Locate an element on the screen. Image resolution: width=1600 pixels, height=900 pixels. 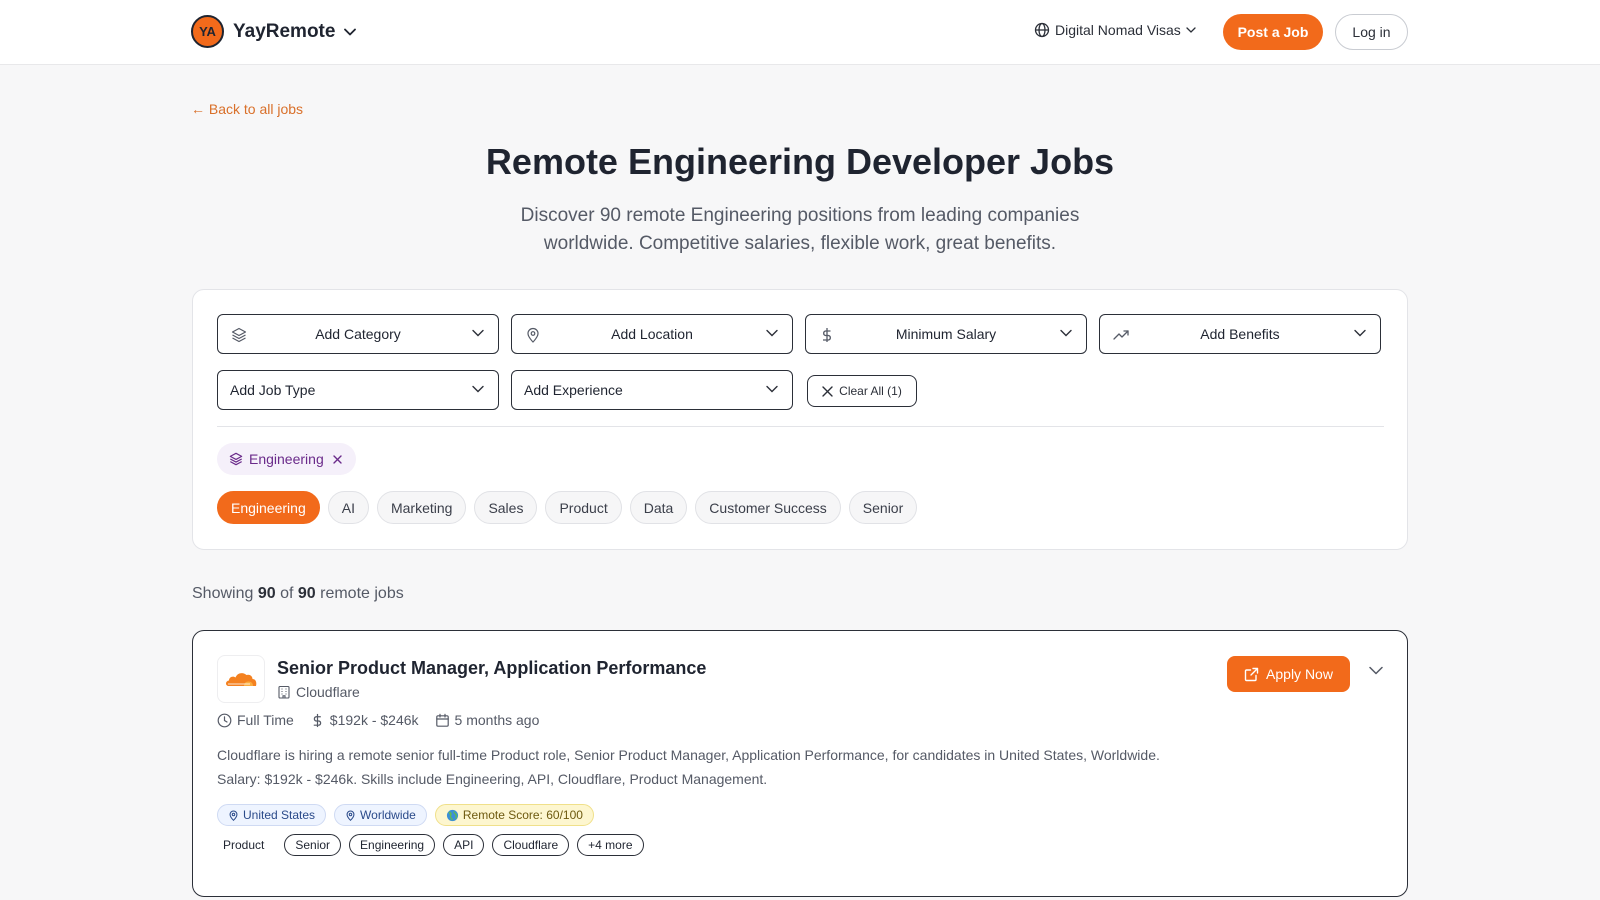
job-posted-label: 5 months ago is located at coordinates (497, 720).